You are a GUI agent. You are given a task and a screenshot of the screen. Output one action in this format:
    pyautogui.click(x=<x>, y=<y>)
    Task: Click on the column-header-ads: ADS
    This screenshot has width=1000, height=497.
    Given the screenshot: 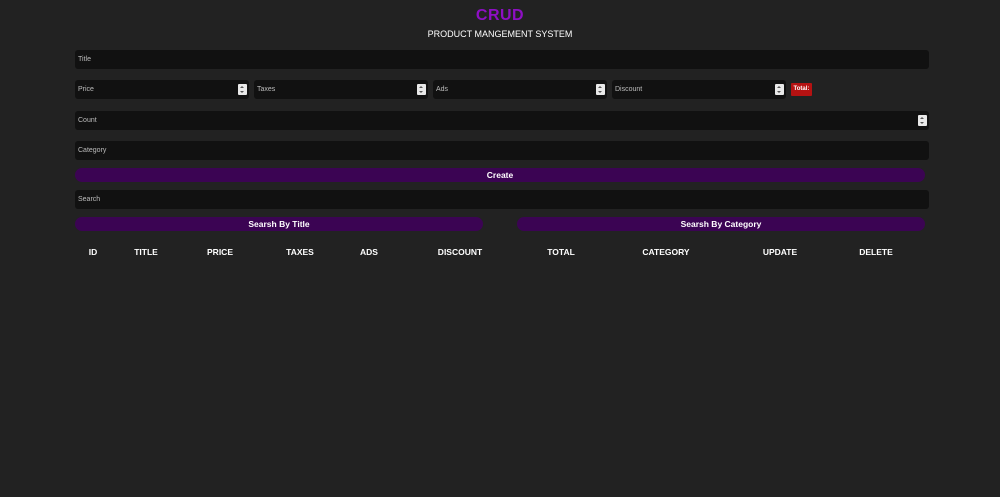 What is the action you would take?
    pyautogui.click(x=369, y=252)
    